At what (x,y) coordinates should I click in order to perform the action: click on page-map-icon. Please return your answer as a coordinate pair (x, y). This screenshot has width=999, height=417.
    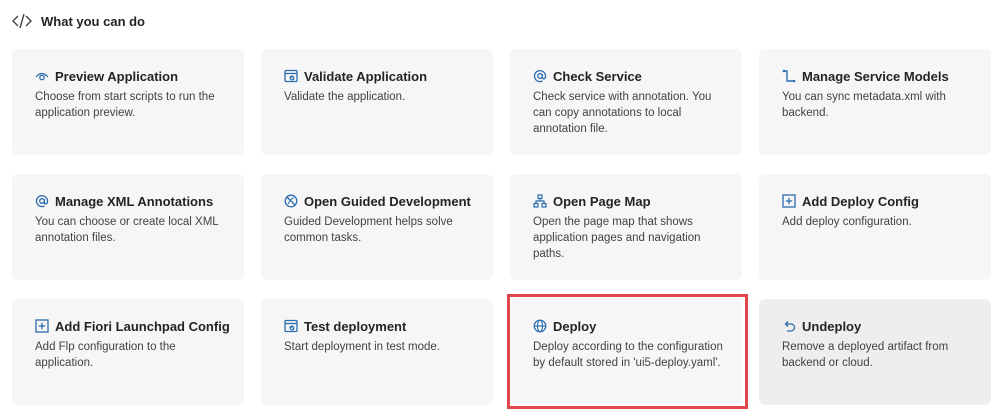
    Looking at the image, I should click on (540, 201).